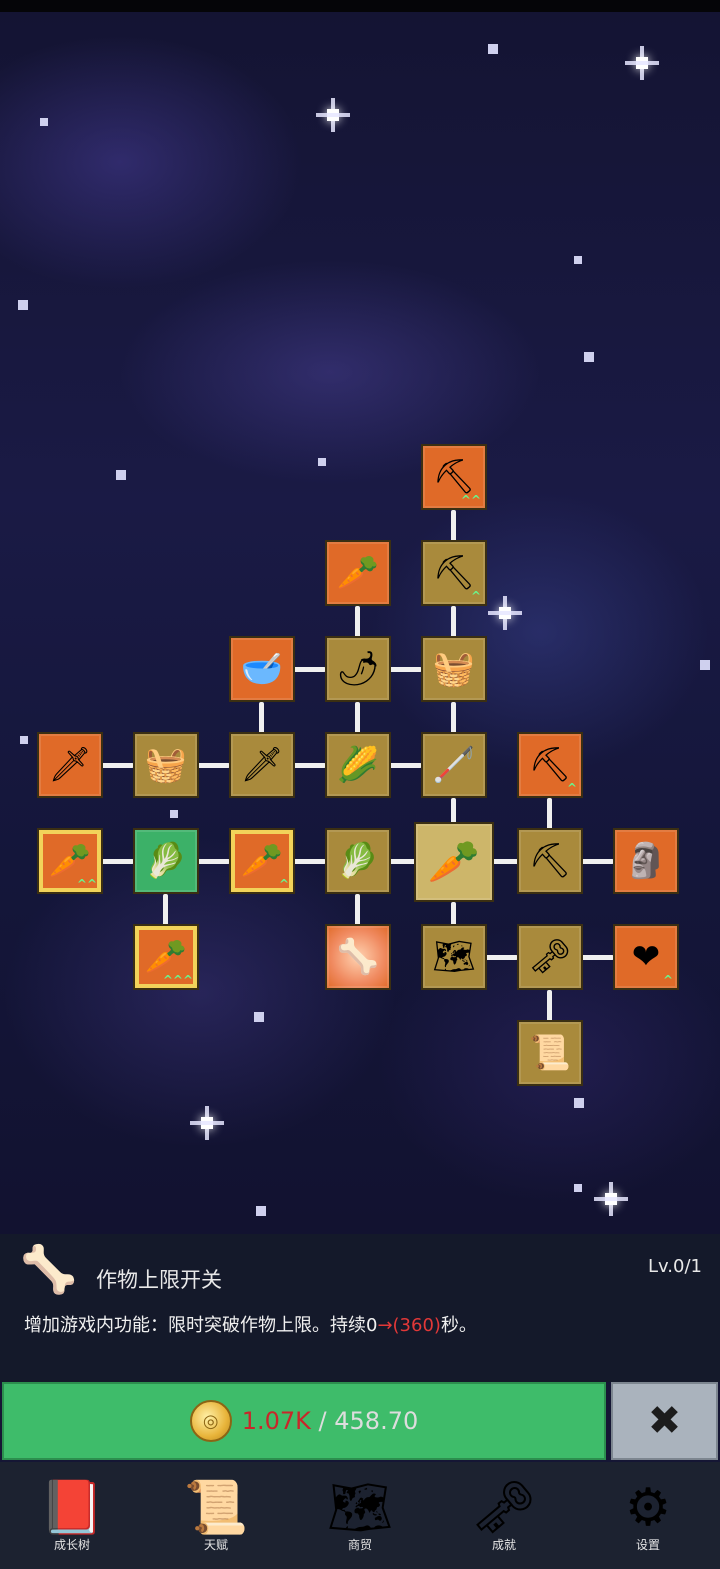  I want to click on skill-node-heart: ❤ ^, so click(646, 957).